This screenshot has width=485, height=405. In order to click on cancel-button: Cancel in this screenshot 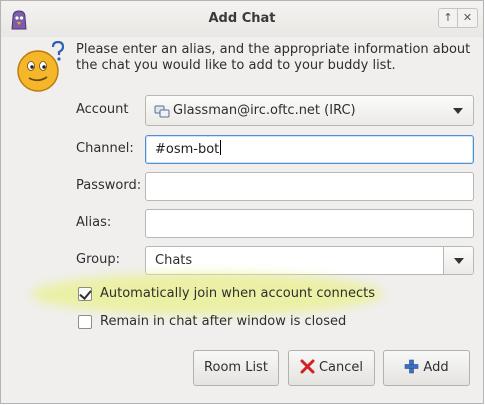, I will do `click(331, 368)`.